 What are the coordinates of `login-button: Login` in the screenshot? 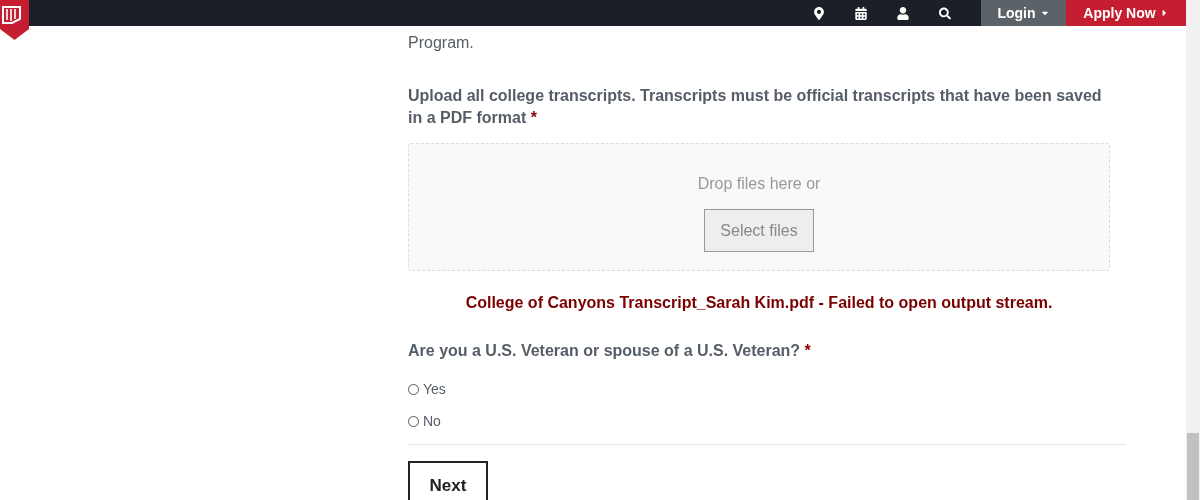 It's located at (1023, 13).